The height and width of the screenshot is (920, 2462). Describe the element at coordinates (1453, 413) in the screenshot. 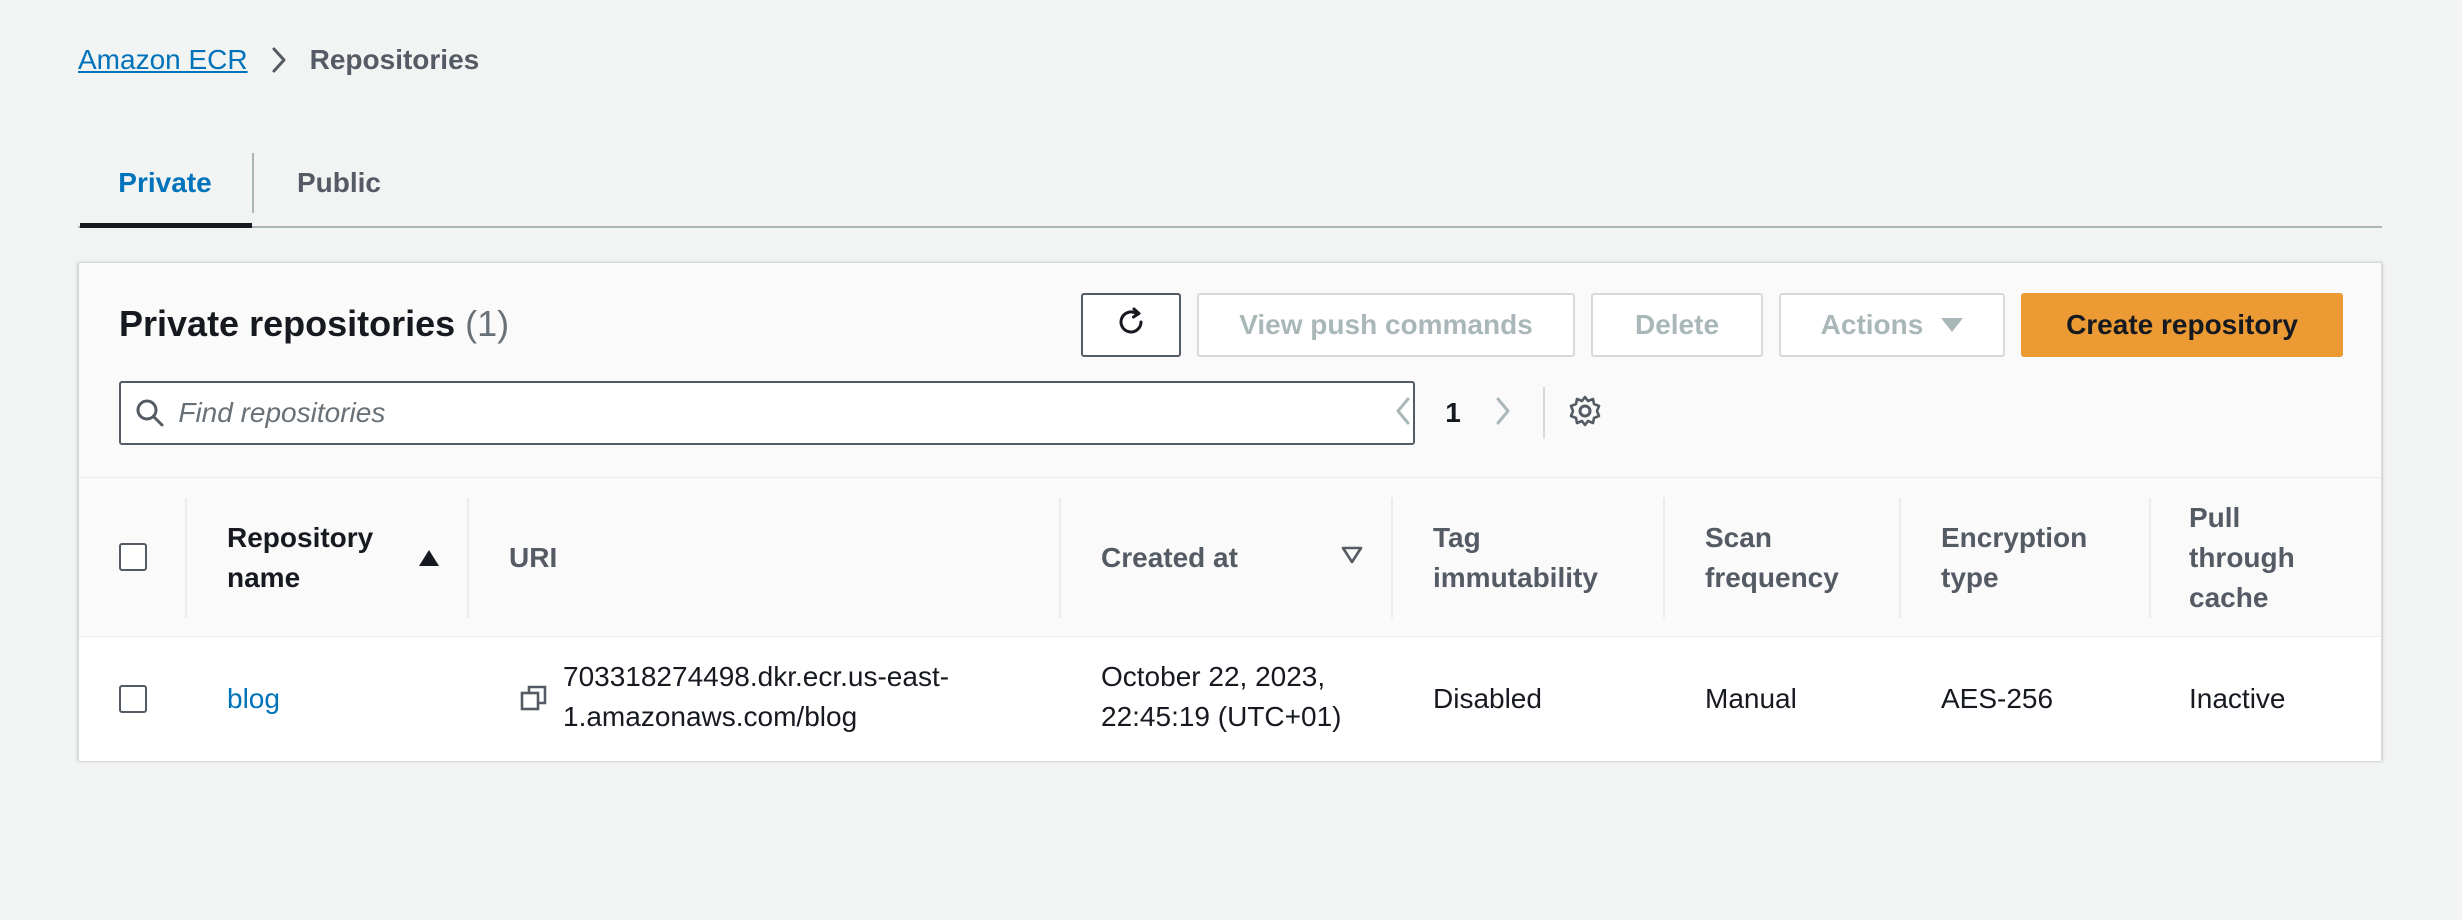

I see `current-page-number: 1` at that location.